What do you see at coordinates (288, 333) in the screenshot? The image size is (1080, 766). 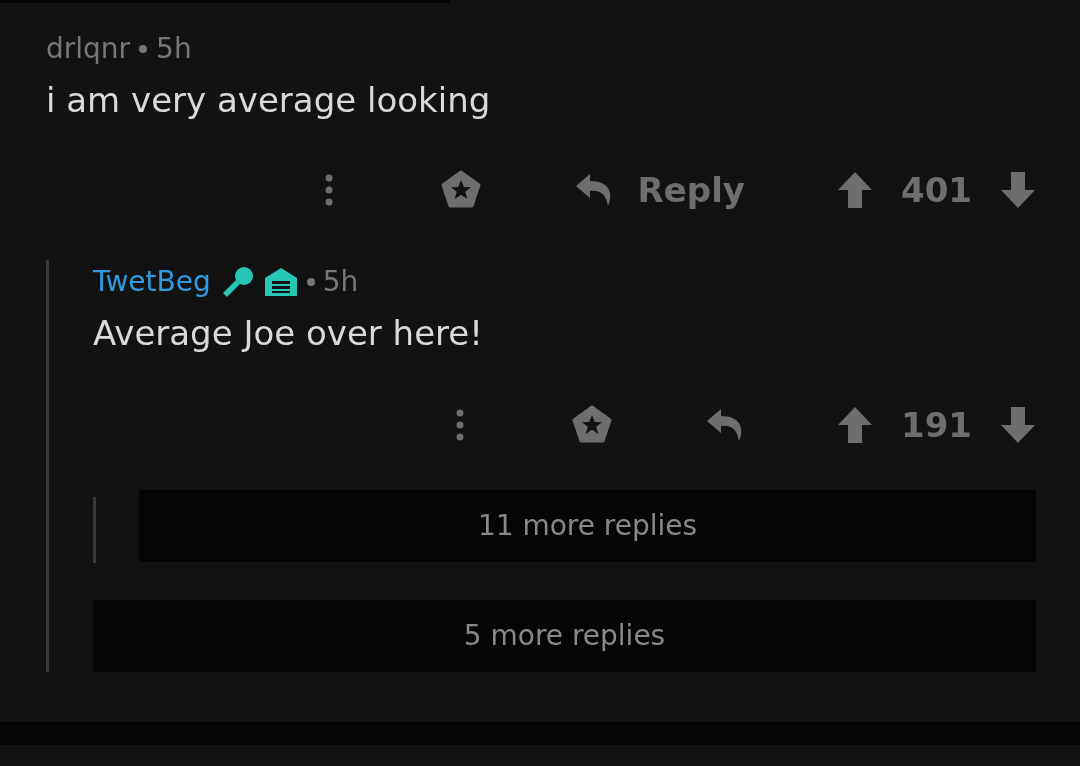 I see `comment-text: Average Joe over here!` at bounding box center [288, 333].